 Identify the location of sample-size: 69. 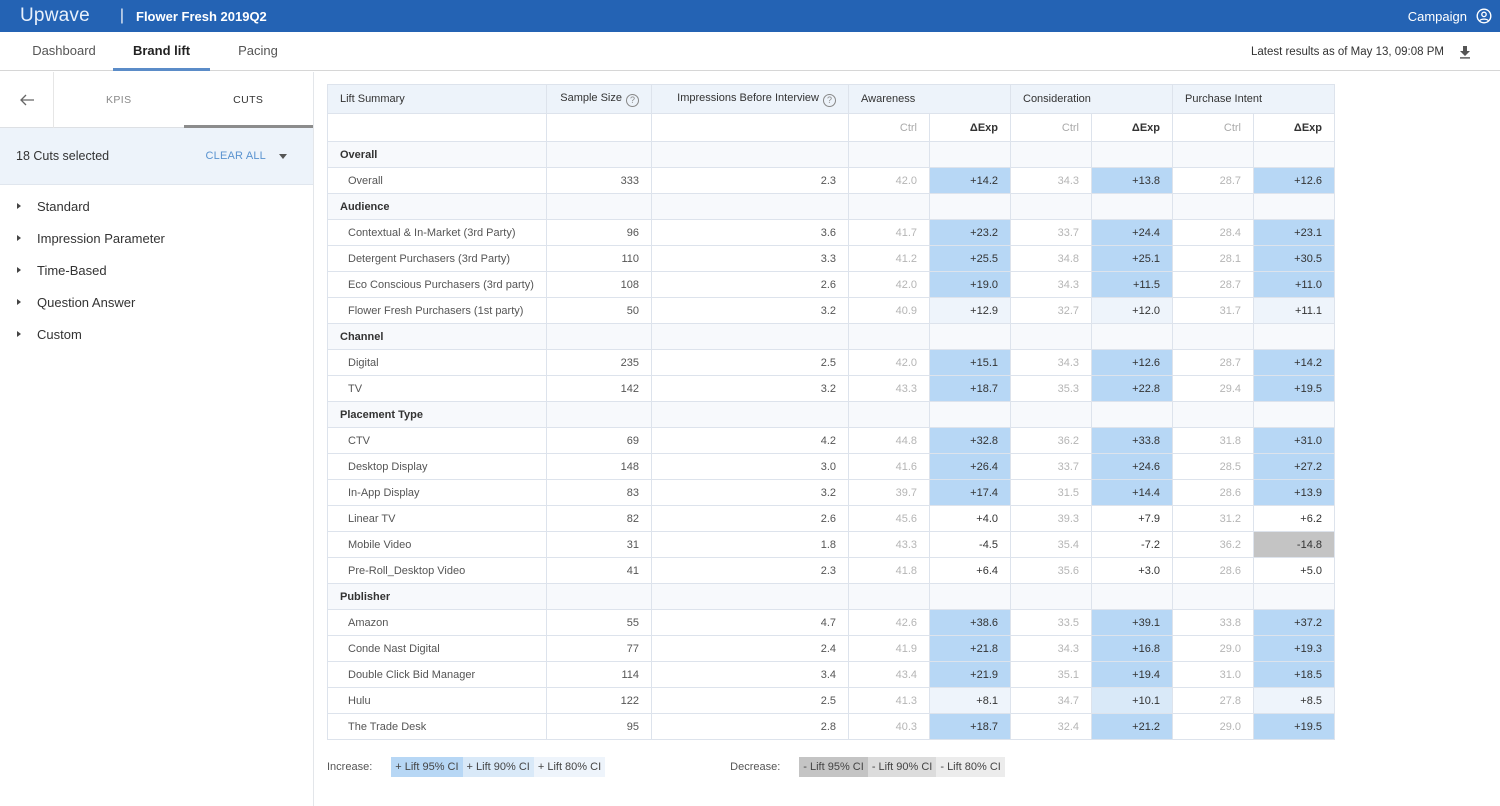
(599, 440).